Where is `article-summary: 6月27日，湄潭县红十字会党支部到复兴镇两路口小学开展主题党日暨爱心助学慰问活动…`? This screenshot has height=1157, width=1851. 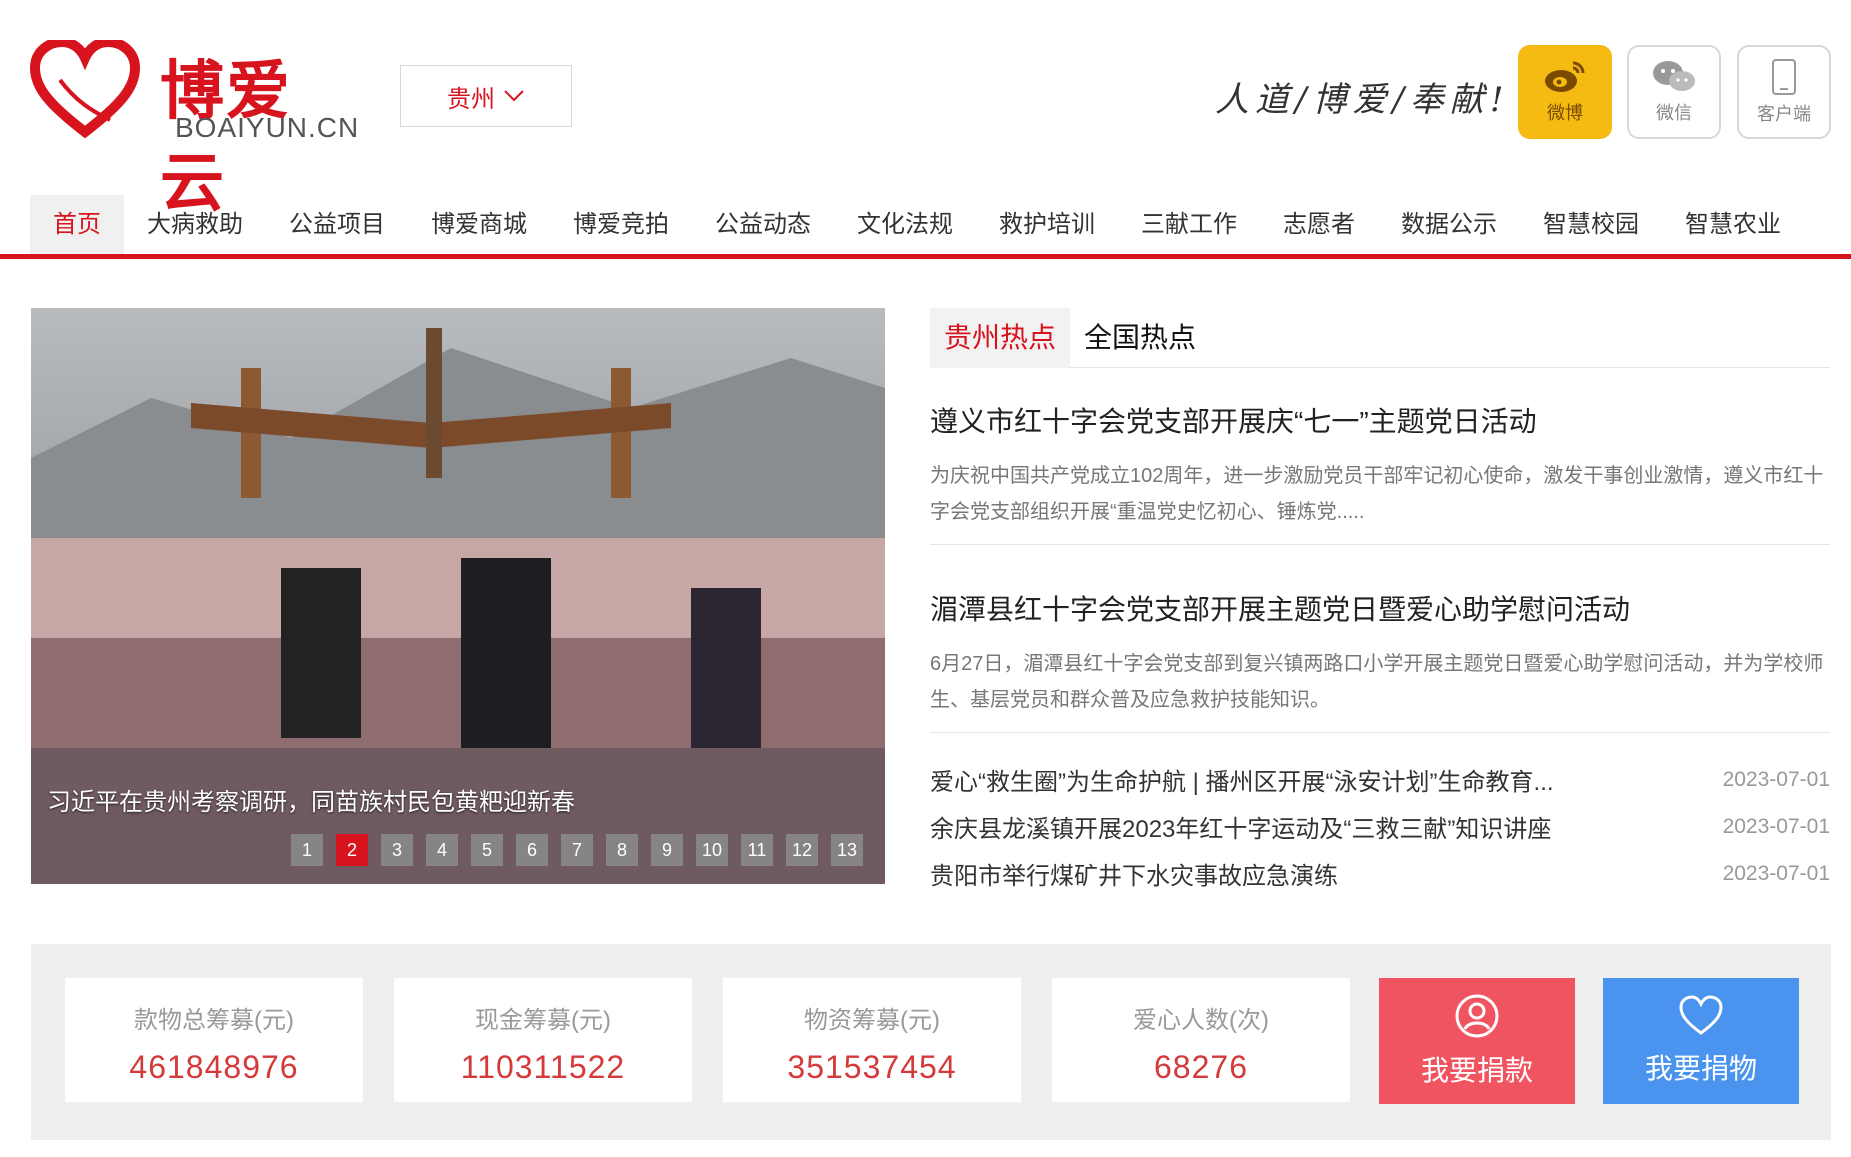
article-summary: 6月27日，湄潭县红十字会党支部到复兴镇两路口小学开展主题党日暨爱心助学慰问活动… is located at coordinates (1377, 682).